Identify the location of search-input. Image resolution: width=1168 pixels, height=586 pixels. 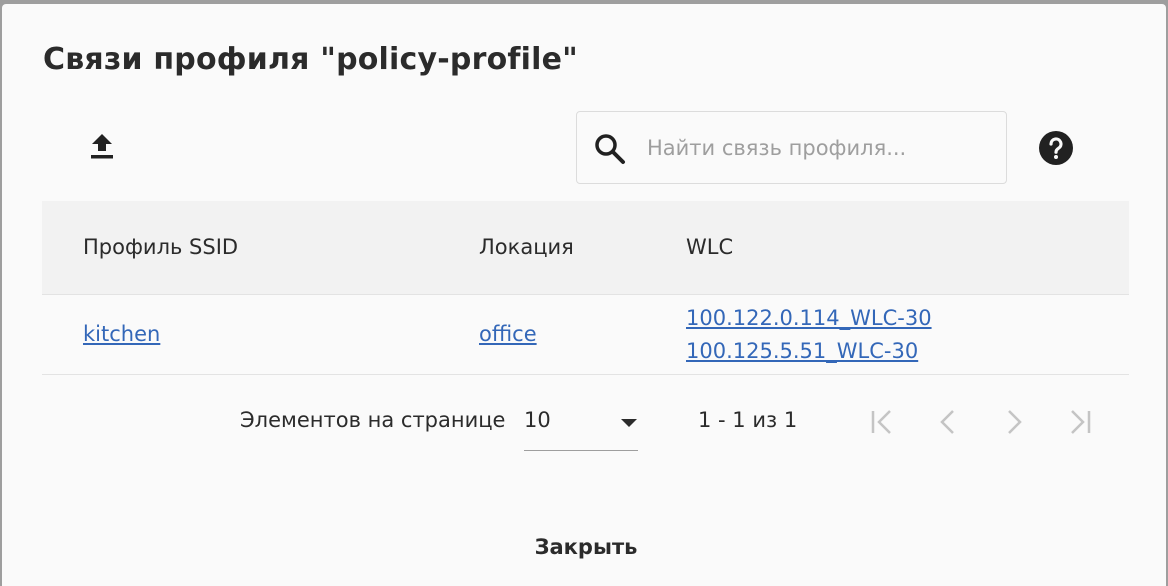
(817, 148).